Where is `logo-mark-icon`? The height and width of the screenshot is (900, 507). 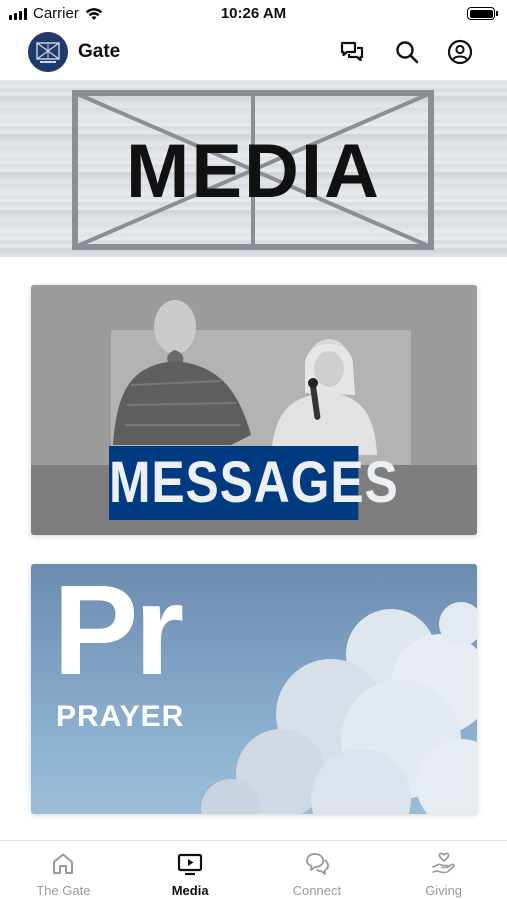 logo-mark-icon is located at coordinates (48, 52).